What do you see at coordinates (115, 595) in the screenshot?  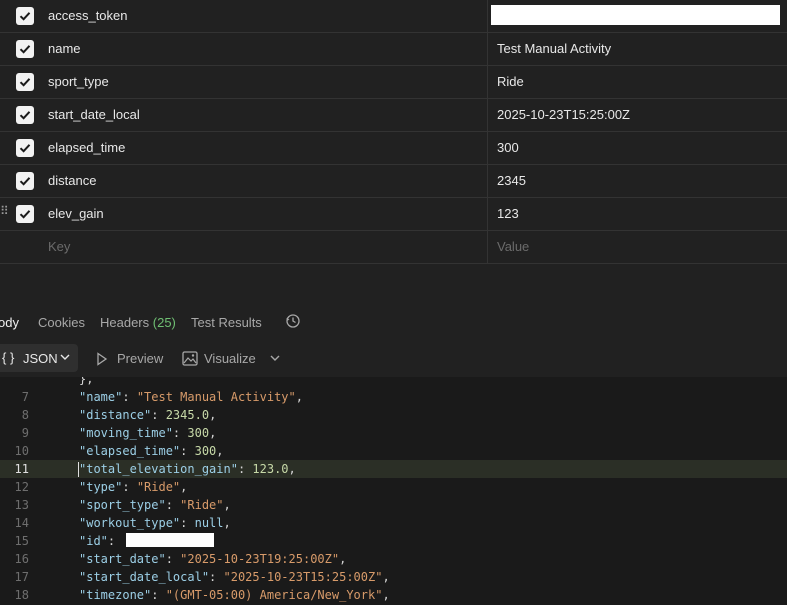 I see `json-key: "timezone"` at bounding box center [115, 595].